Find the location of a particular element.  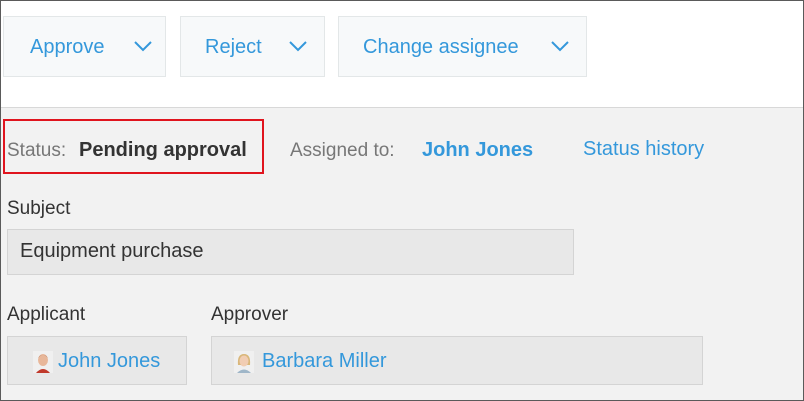

male-avatar-icon is located at coordinates (43, 362).